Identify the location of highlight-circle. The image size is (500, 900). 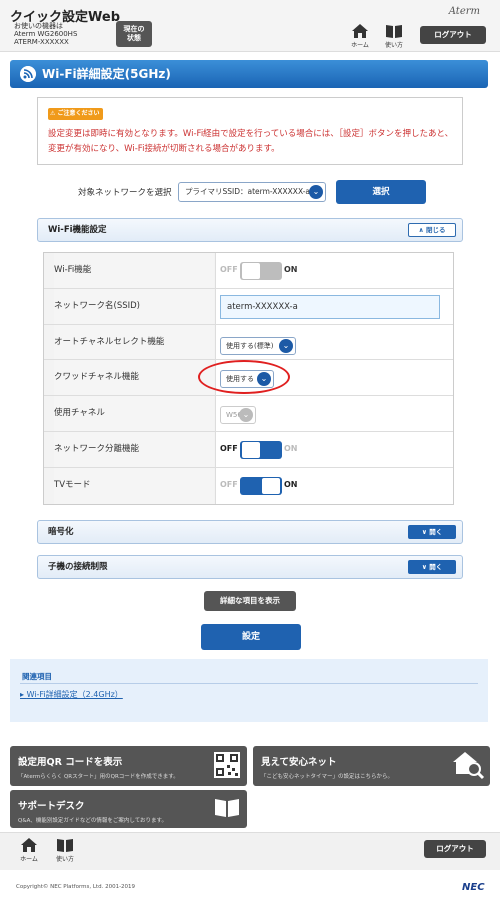
(244, 377).